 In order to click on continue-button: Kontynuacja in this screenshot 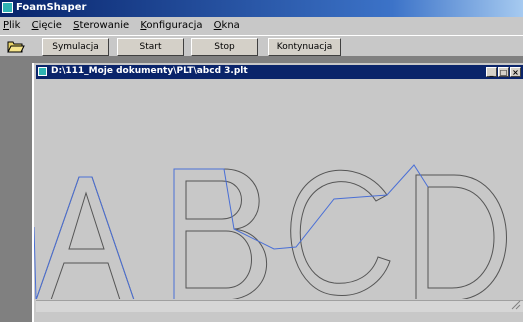, I will do `click(304, 47)`.